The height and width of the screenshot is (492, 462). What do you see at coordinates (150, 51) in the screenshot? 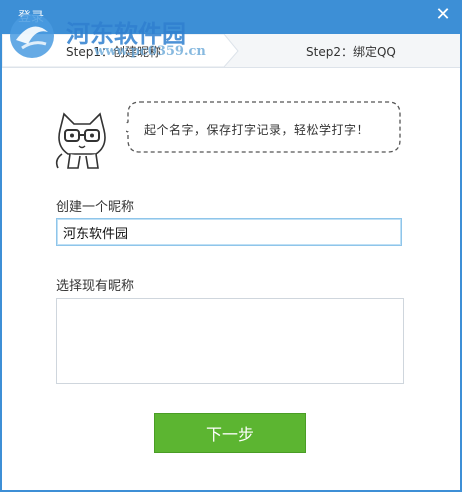
I see `watermark-url: www.pc0359.cn` at bounding box center [150, 51].